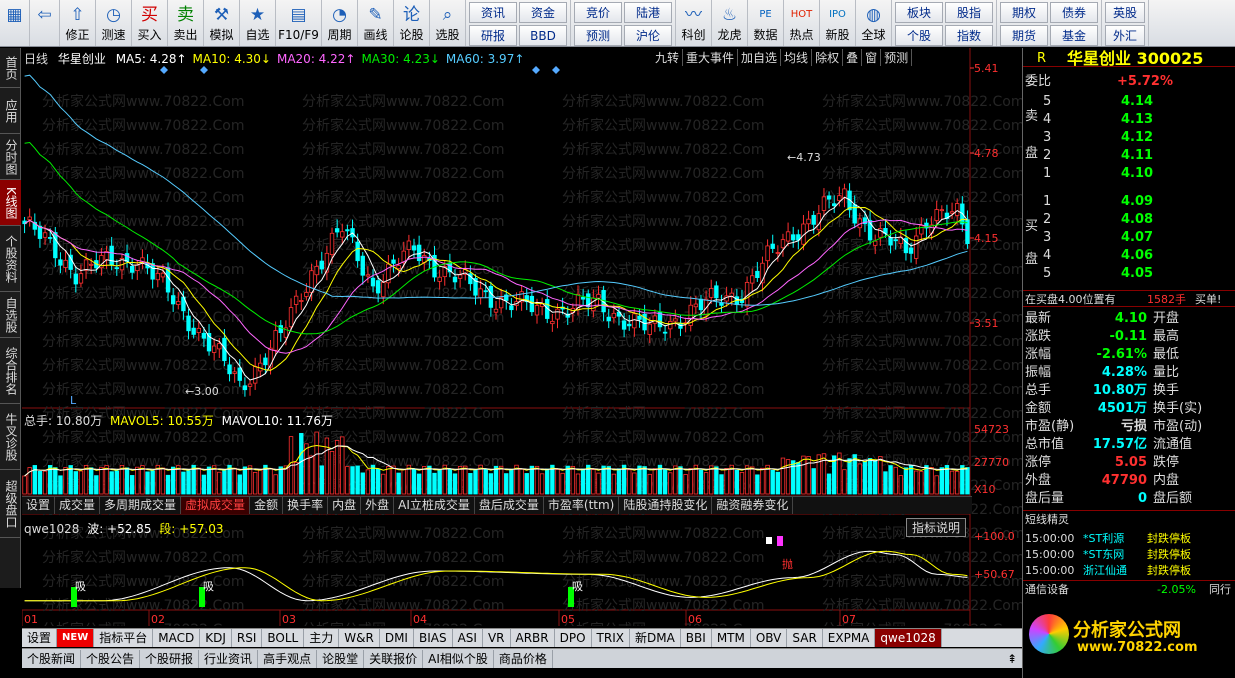  I want to click on left-tab-3: K线图, so click(10, 203).